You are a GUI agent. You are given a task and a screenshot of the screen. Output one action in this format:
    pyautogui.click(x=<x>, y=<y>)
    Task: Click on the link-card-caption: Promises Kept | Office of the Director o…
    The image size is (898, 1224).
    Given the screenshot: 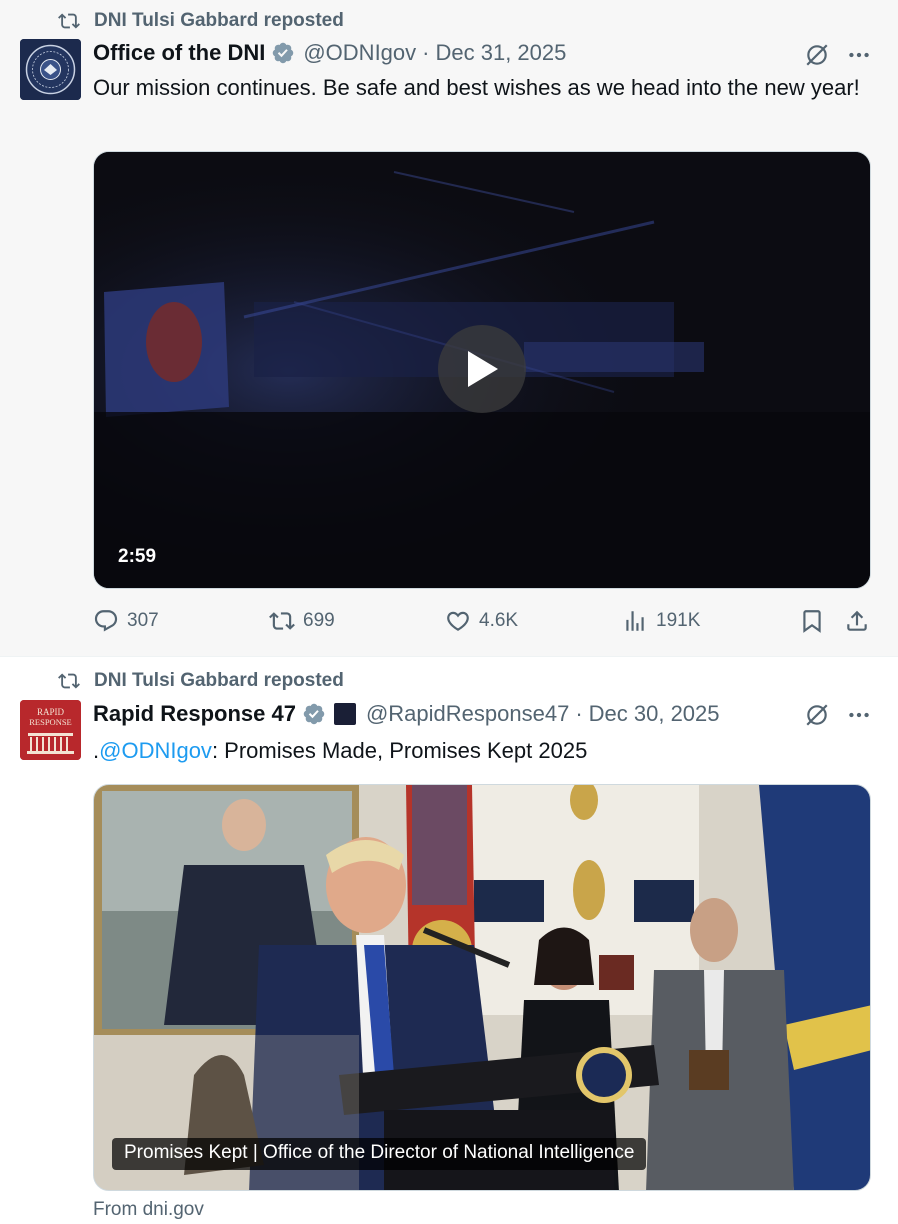 What is the action you would take?
    pyautogui.click(x=379, y=1154)
    